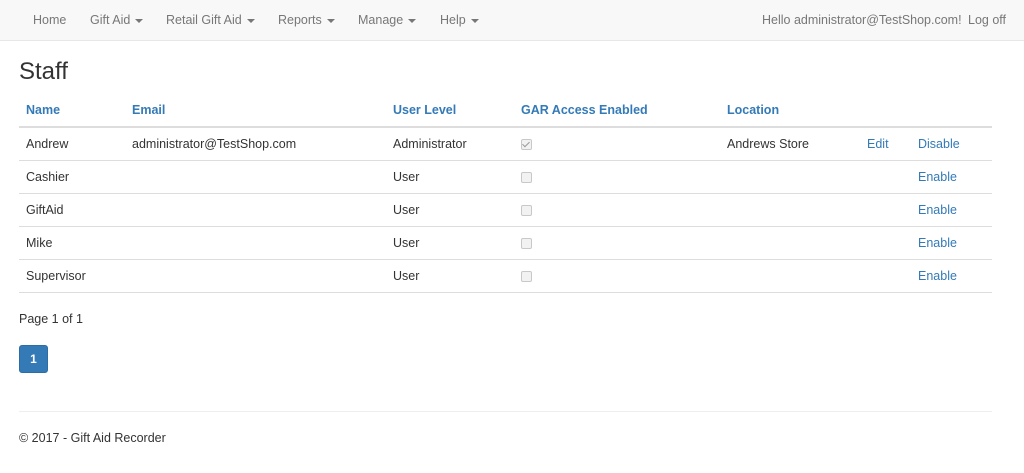  I want to click on nav-reports-label: Reports, so click(300, 20).